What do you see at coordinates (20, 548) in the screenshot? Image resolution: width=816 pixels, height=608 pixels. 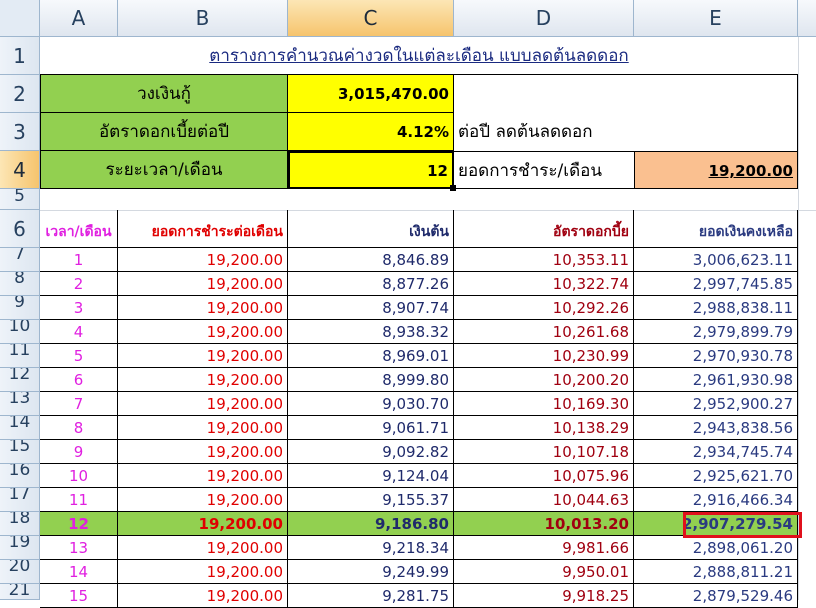 I see `row-header-19: 19` at bounding box center [20, 548].